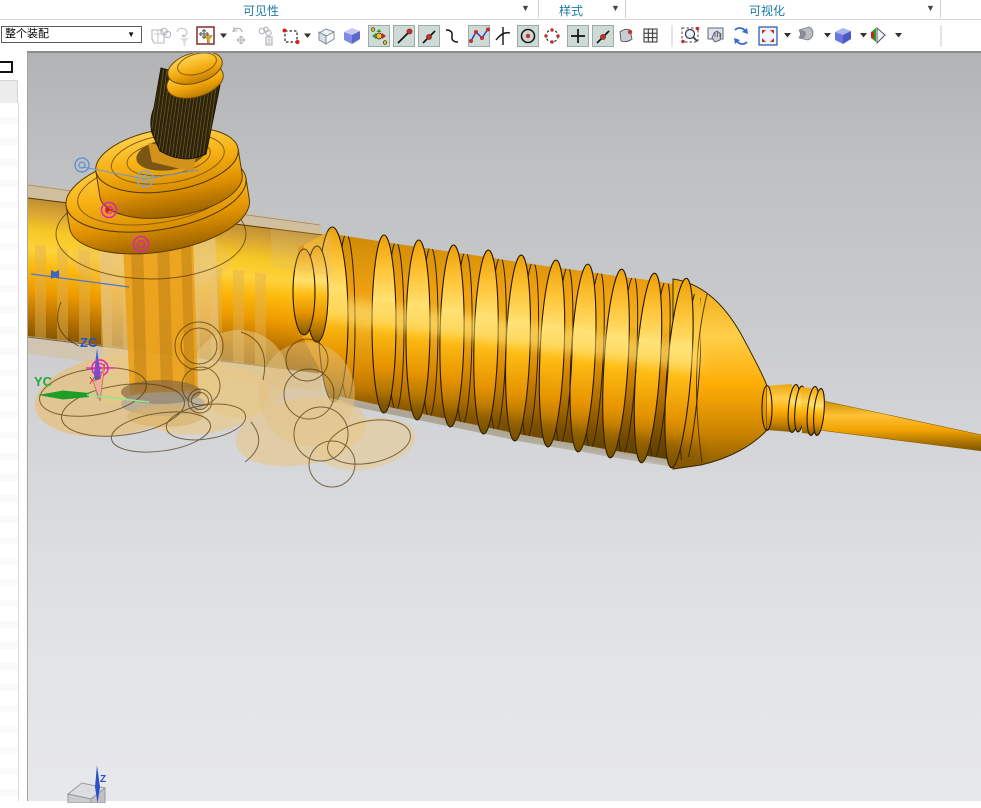 This screenshot has height=808, width=981. What do you see at coordinates (89, 342) in the screenshot?
I see `svg-text: ZC` at bounding box center [89, 342].